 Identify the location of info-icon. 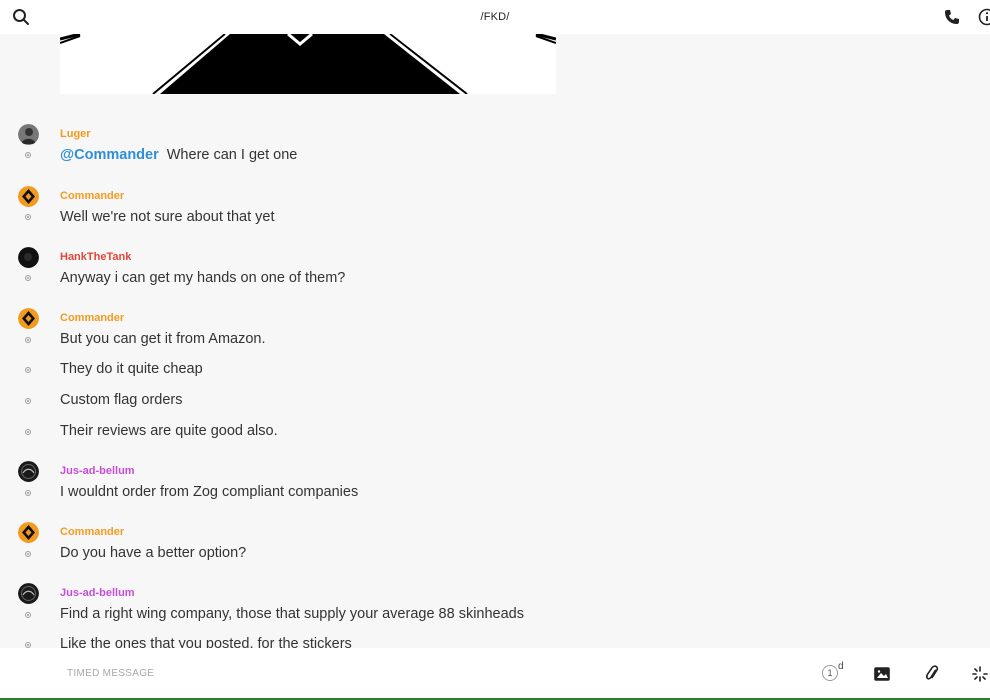
(984, 17).